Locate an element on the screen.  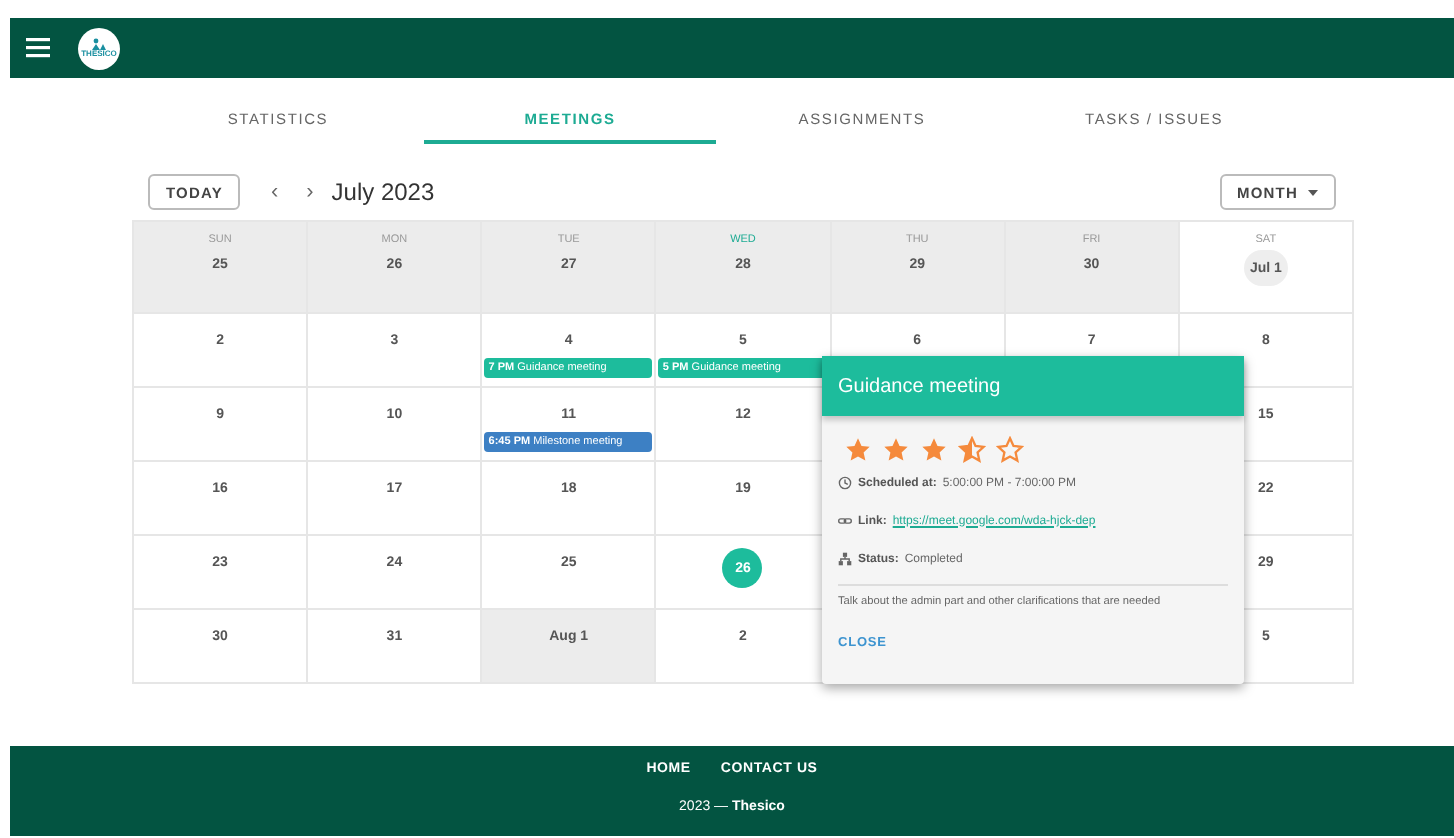
star-outline-icon is located at coordinates (1010, 450).